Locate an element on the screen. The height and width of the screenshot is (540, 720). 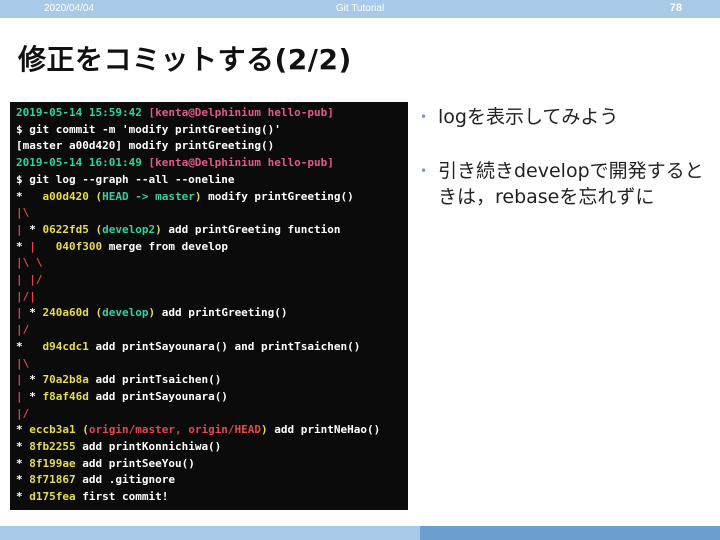
terminal-text: add printSeeYou() is located at coordinates (135, 463).